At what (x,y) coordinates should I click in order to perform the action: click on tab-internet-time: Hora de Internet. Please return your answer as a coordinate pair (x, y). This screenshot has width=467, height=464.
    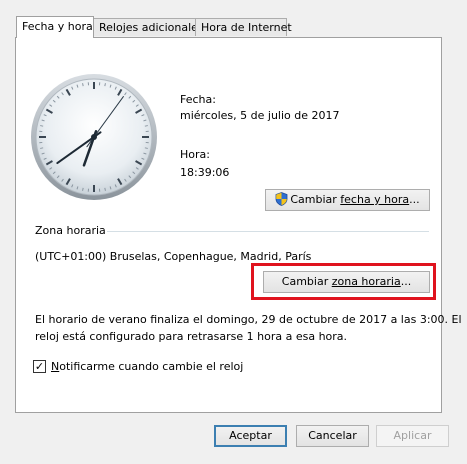
    Looking at the image, I should click on (243, 27).